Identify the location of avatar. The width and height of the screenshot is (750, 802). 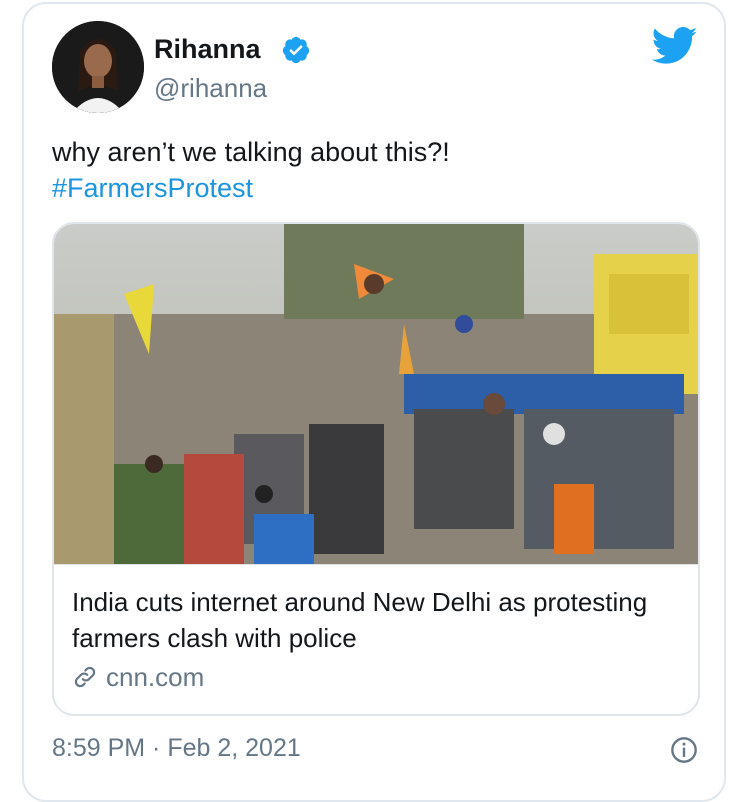
(98, 67).